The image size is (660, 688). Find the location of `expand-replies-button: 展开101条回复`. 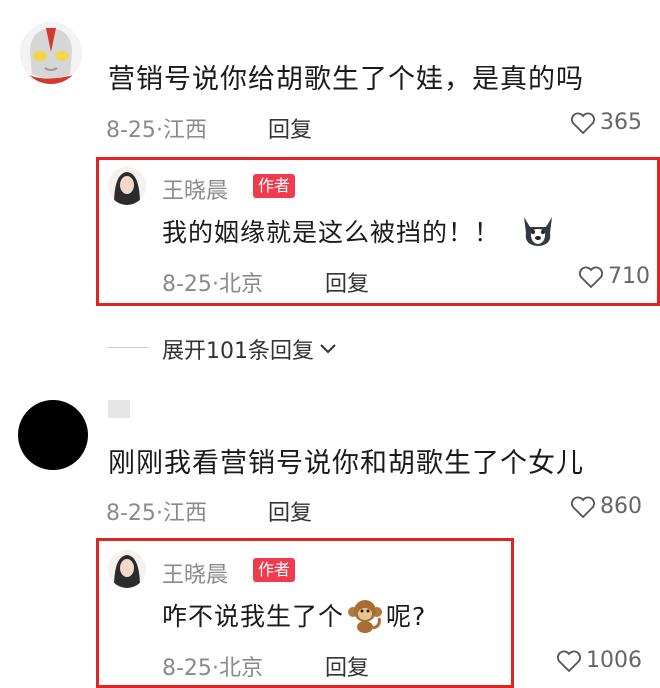

expand-replies-button: 展开101条回复 is located at coordinates (250, 349).